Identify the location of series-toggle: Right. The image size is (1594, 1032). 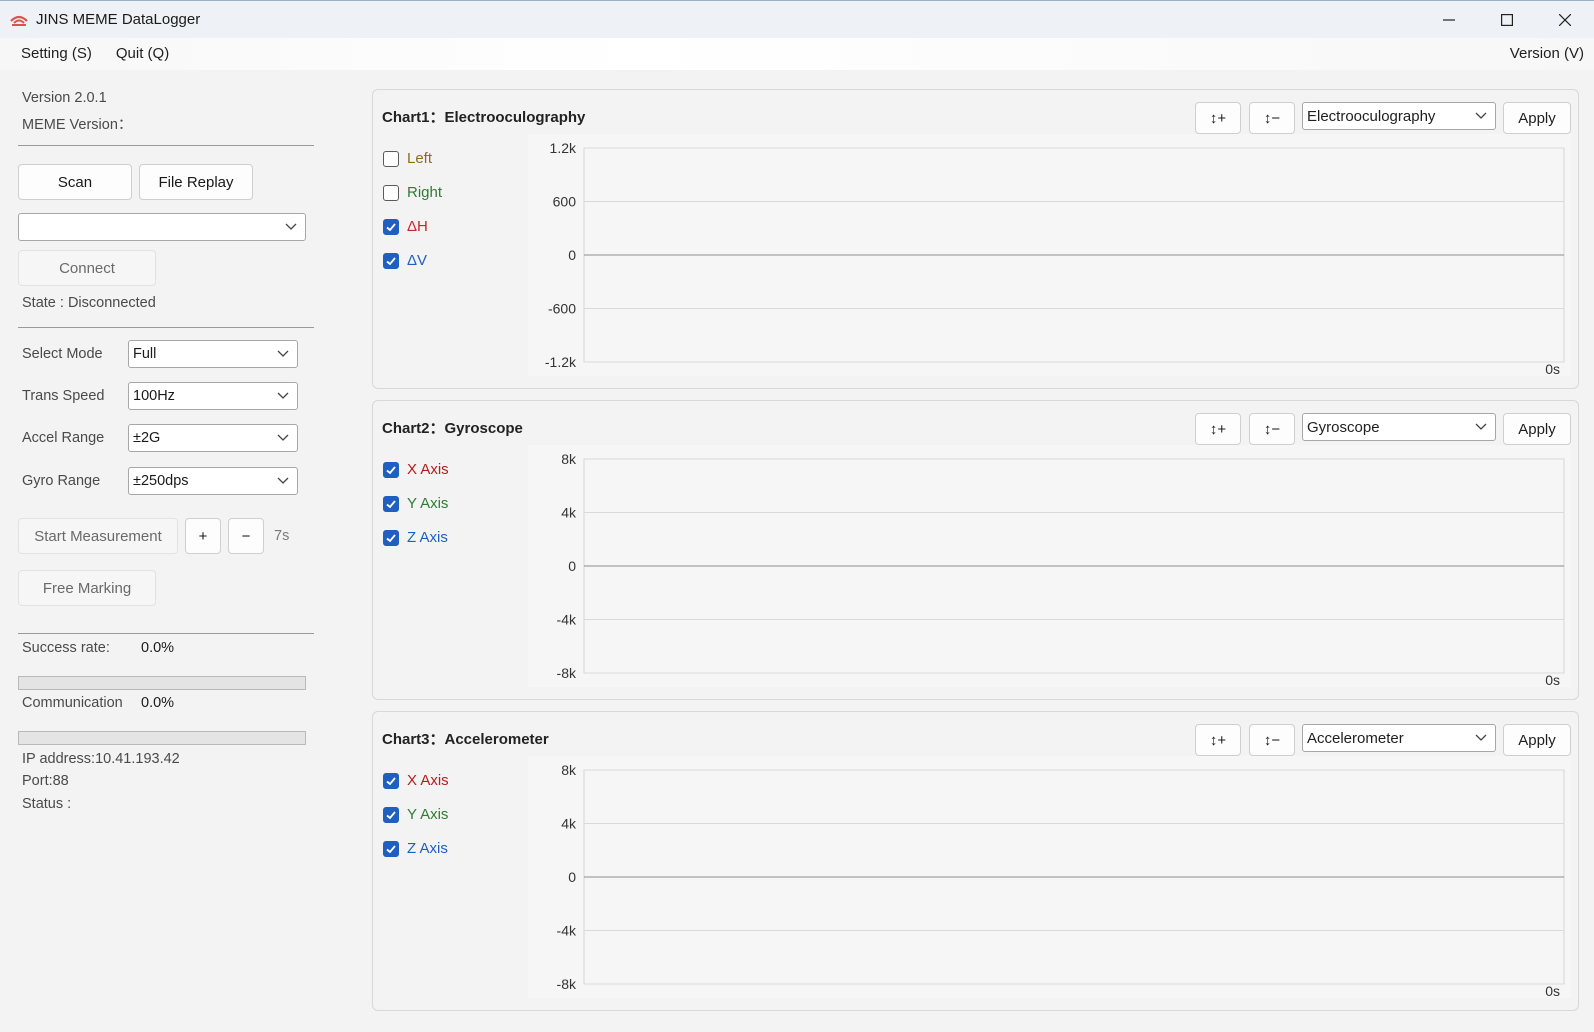
(412, 192).